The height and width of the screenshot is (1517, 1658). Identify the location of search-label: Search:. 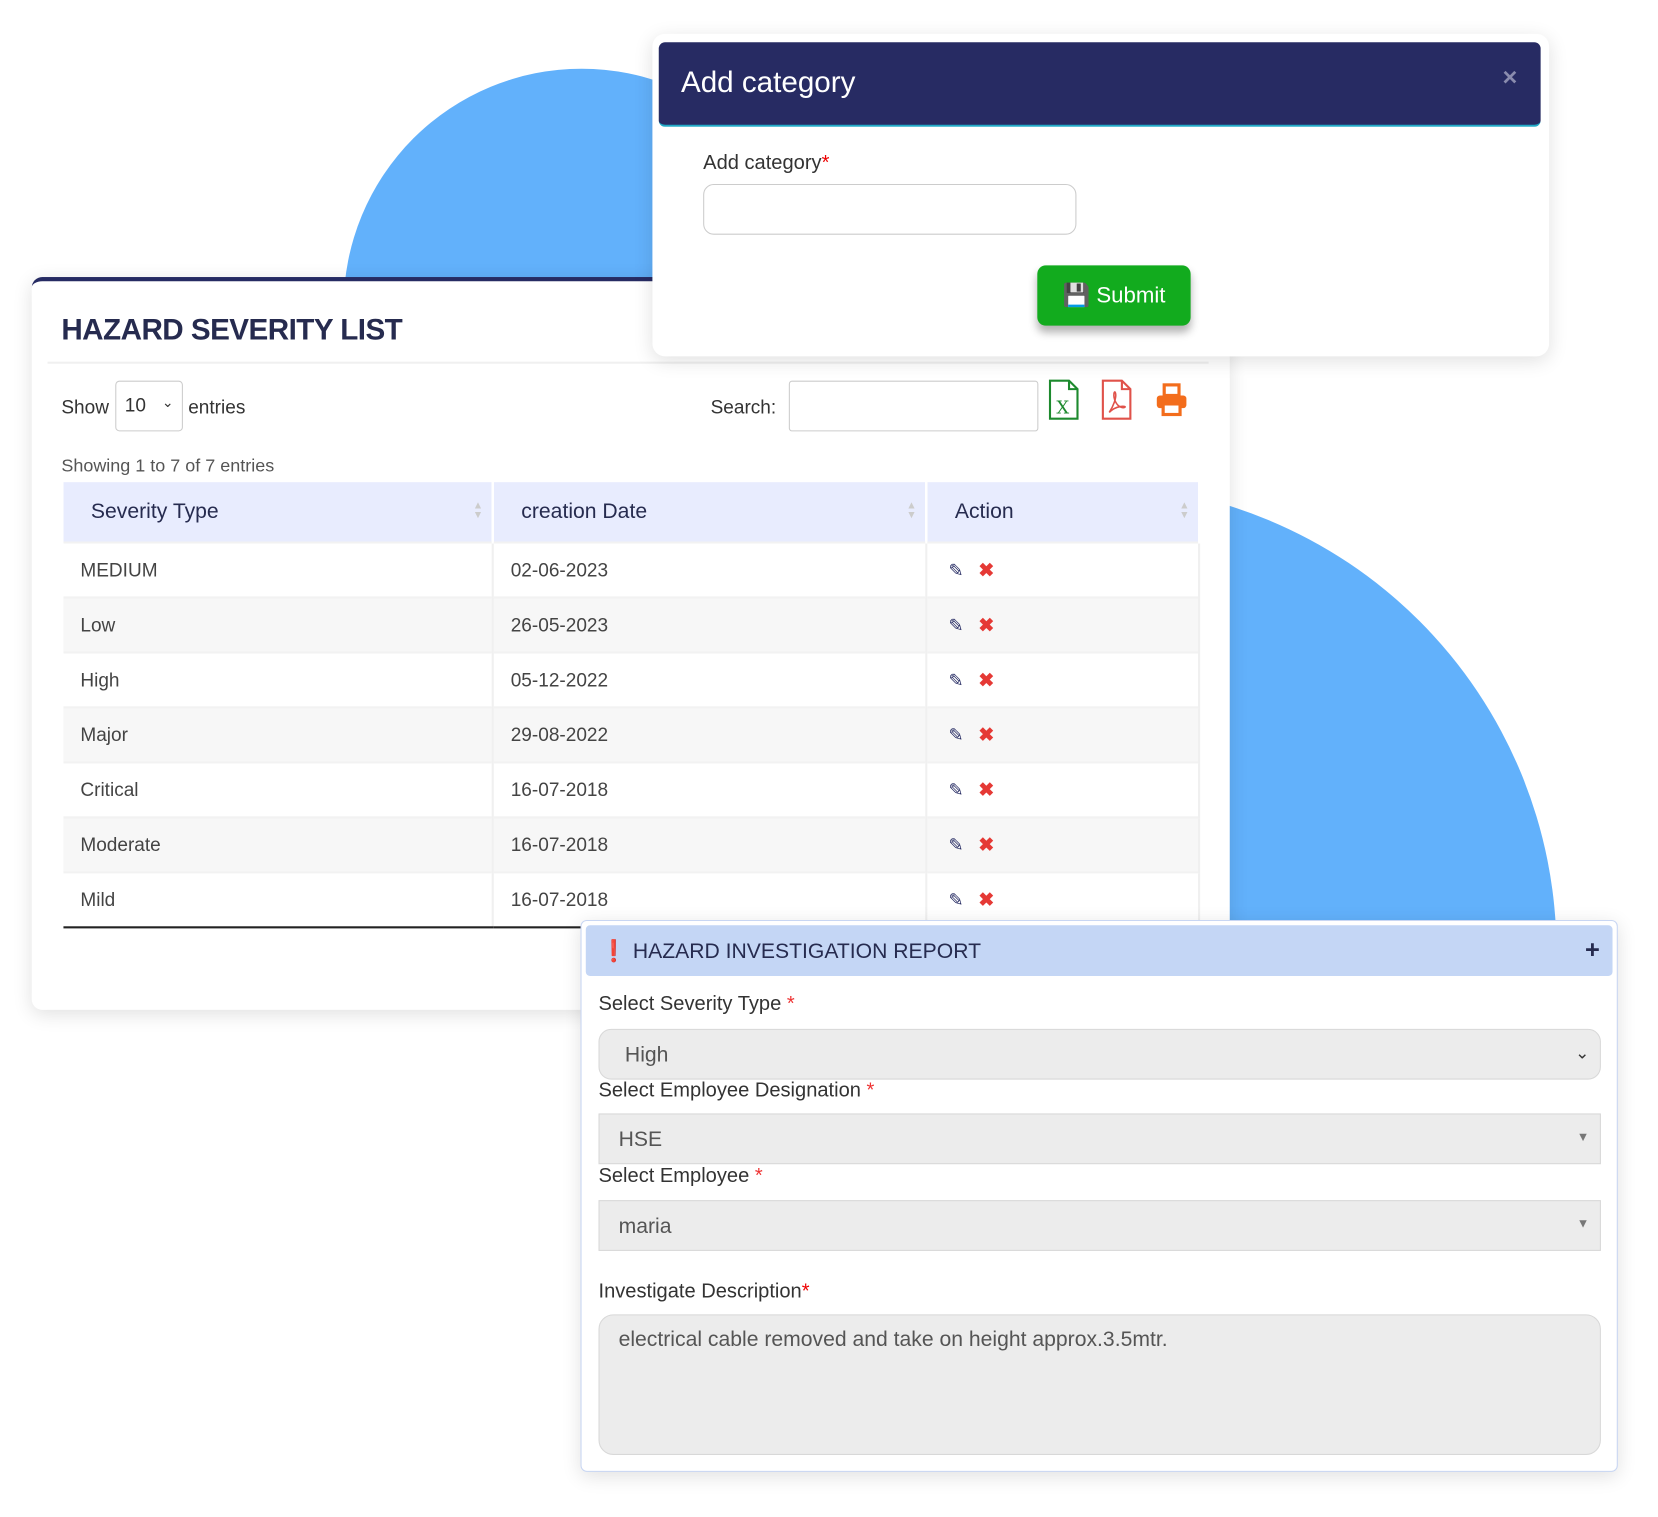
(743, 407).